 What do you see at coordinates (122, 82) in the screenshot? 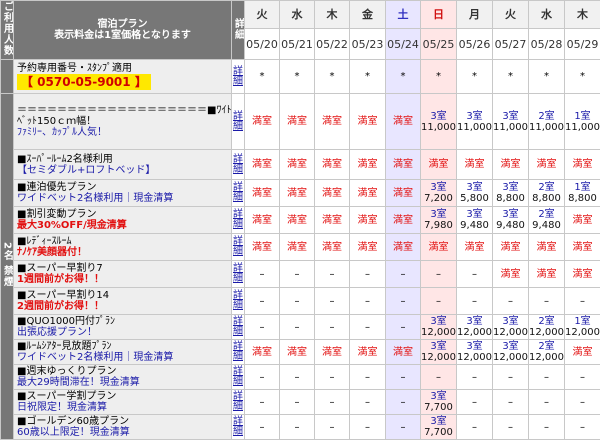
I see `plan-line: 【 0570-05-9001 】` at bounding box center [122, 82].